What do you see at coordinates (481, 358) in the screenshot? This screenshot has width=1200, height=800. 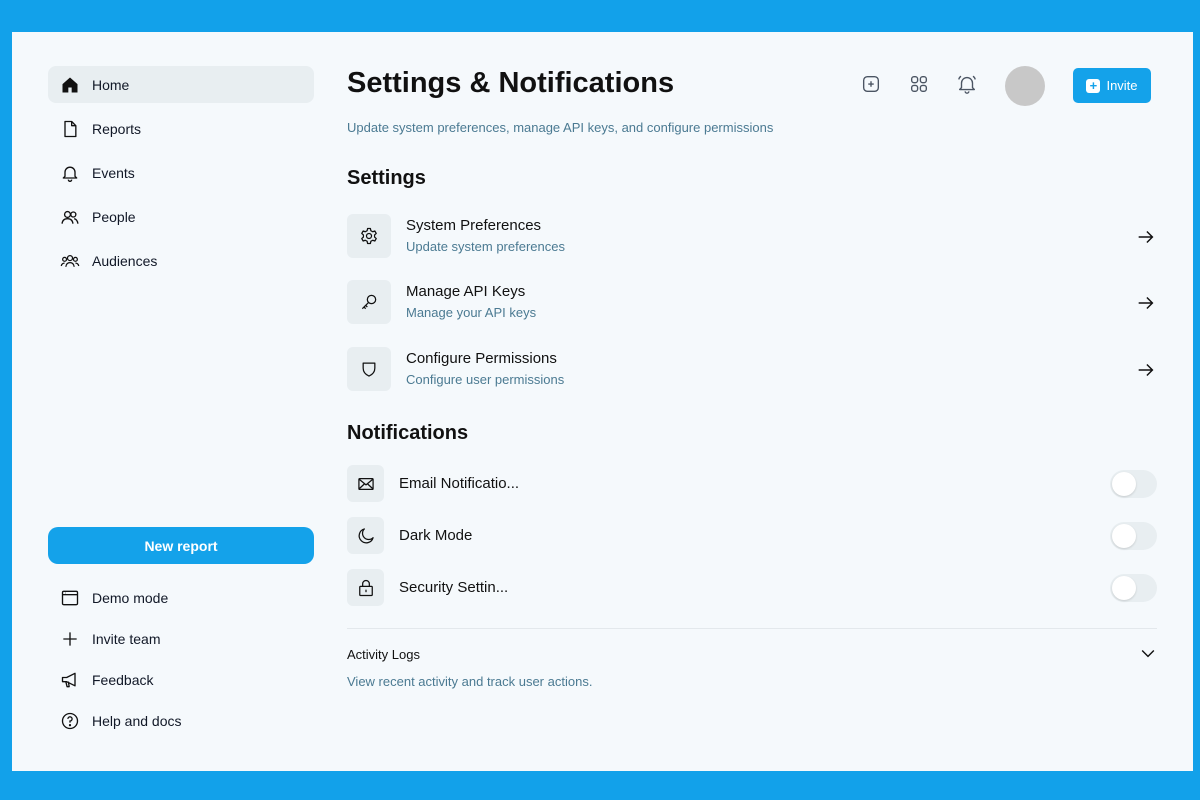 I see `setting-title: Configure Permissions` at bounding box center [481, 358].